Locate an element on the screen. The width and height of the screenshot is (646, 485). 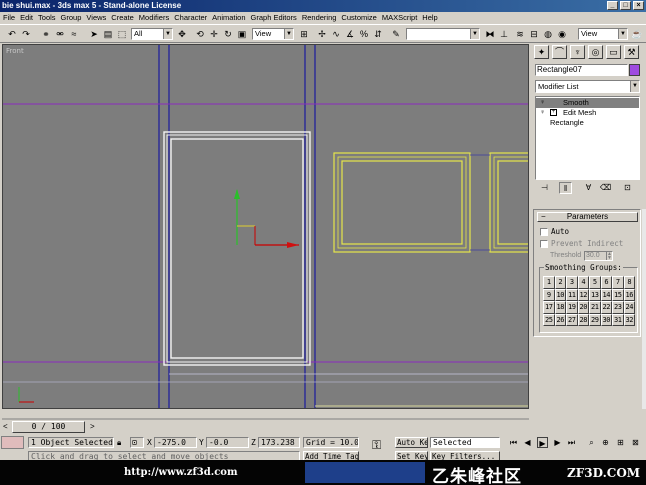
menu-graph-editors: Graph Editors is located at coordinates (274, 17).